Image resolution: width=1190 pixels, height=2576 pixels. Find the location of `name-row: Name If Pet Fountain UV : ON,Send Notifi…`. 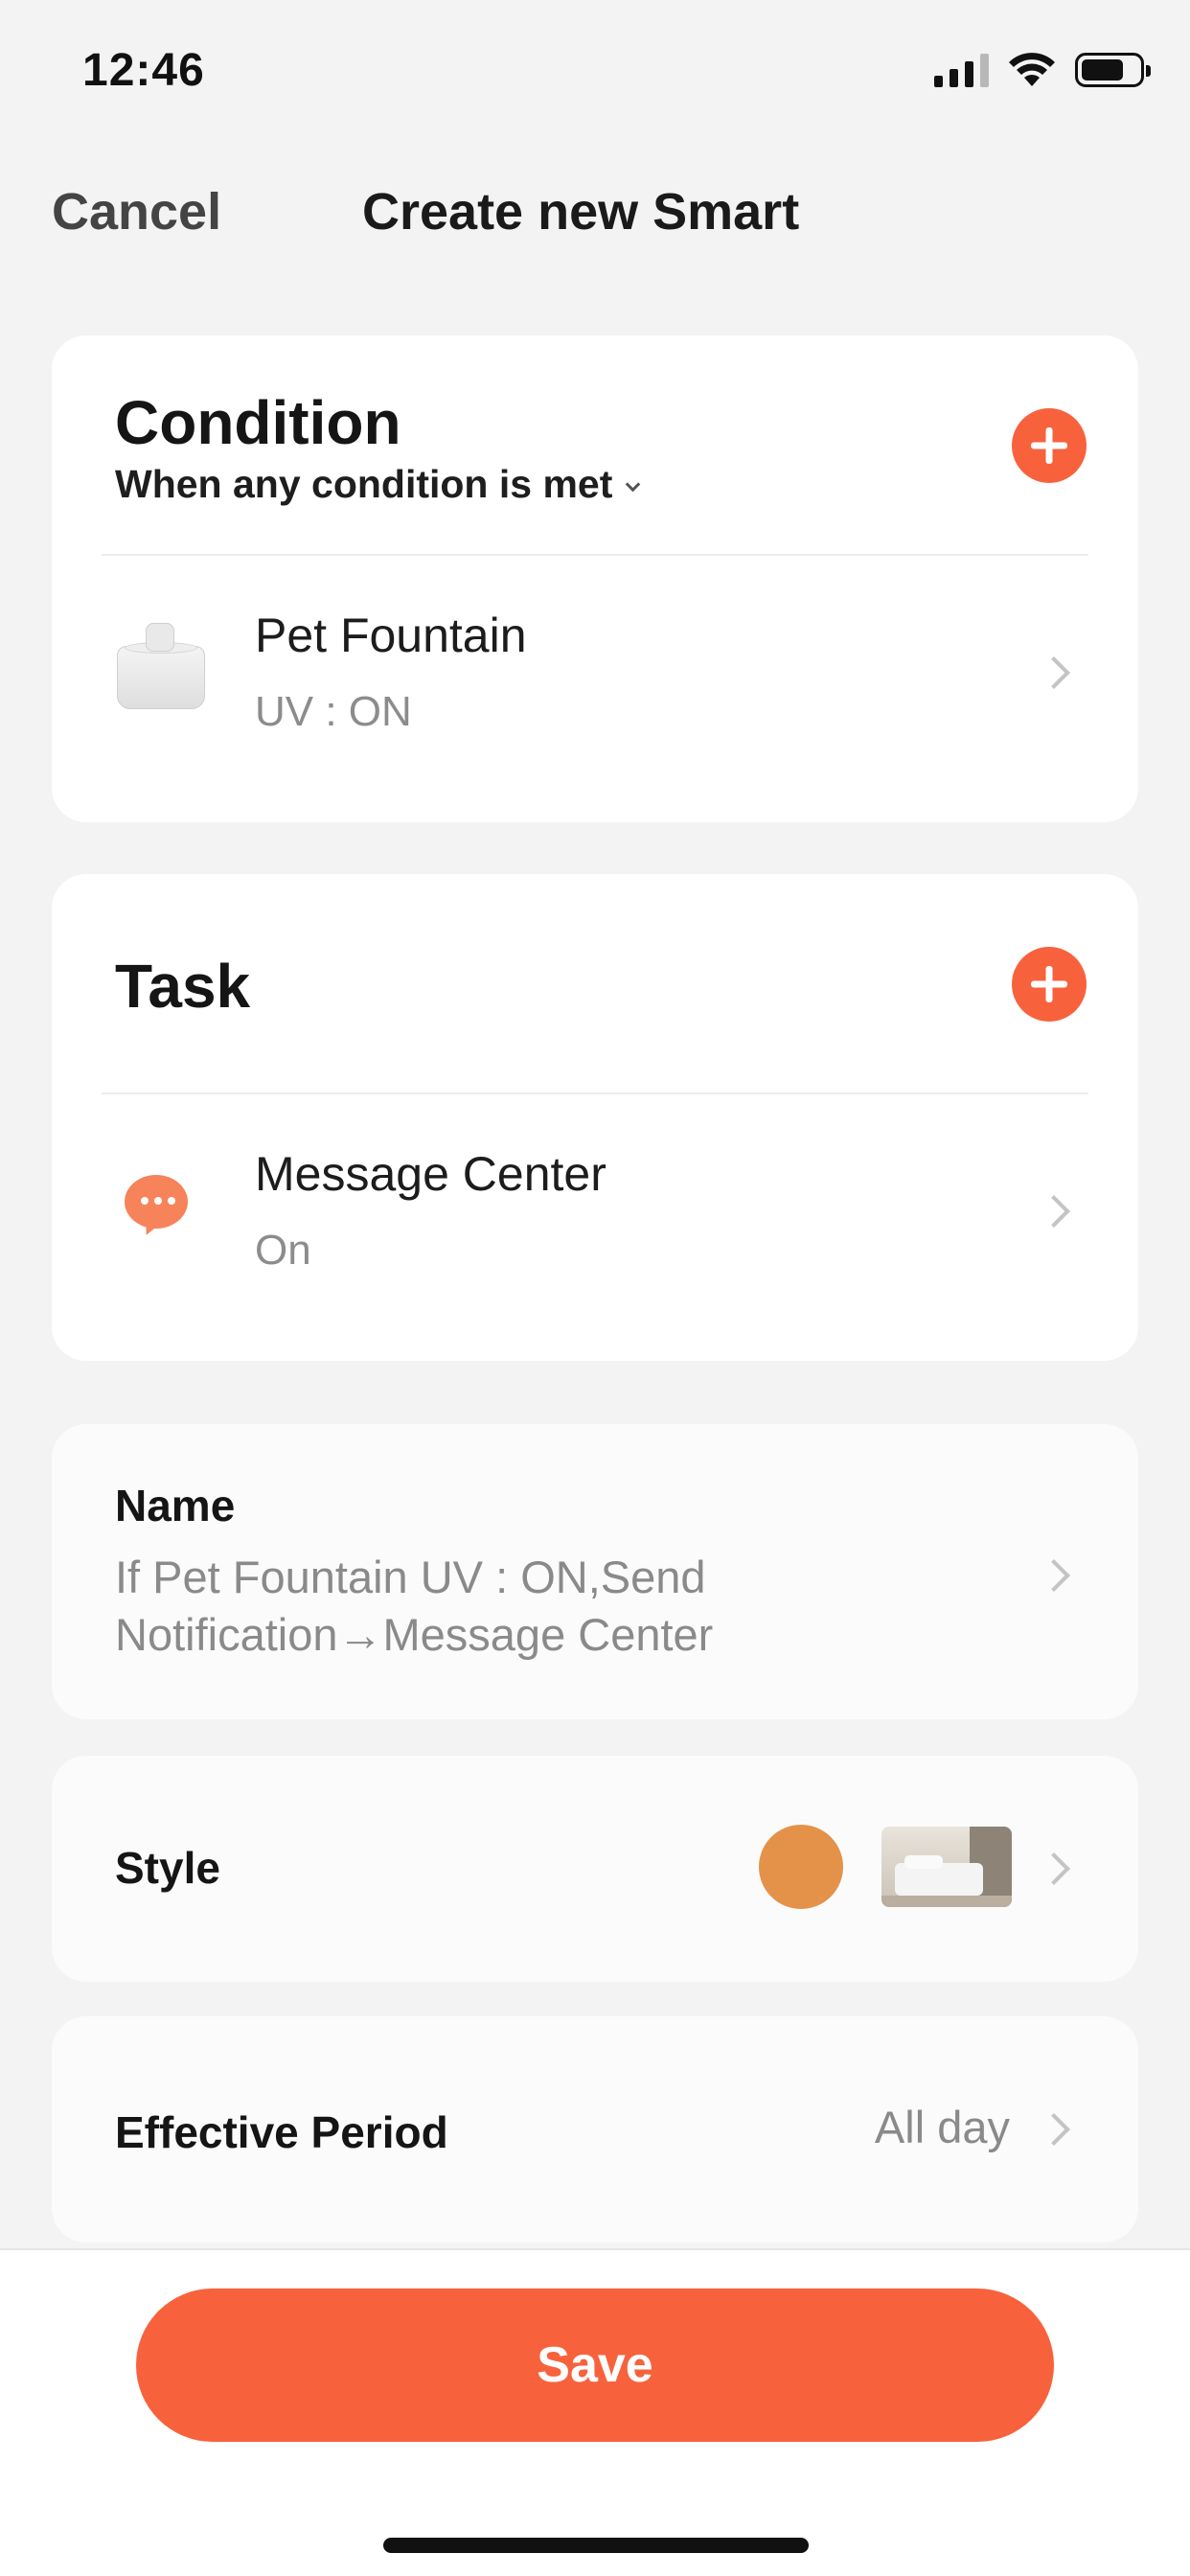

name-row: Name If Pet Fountain UV : ON,Send Notifi… is located at coordinates (595, 1571).